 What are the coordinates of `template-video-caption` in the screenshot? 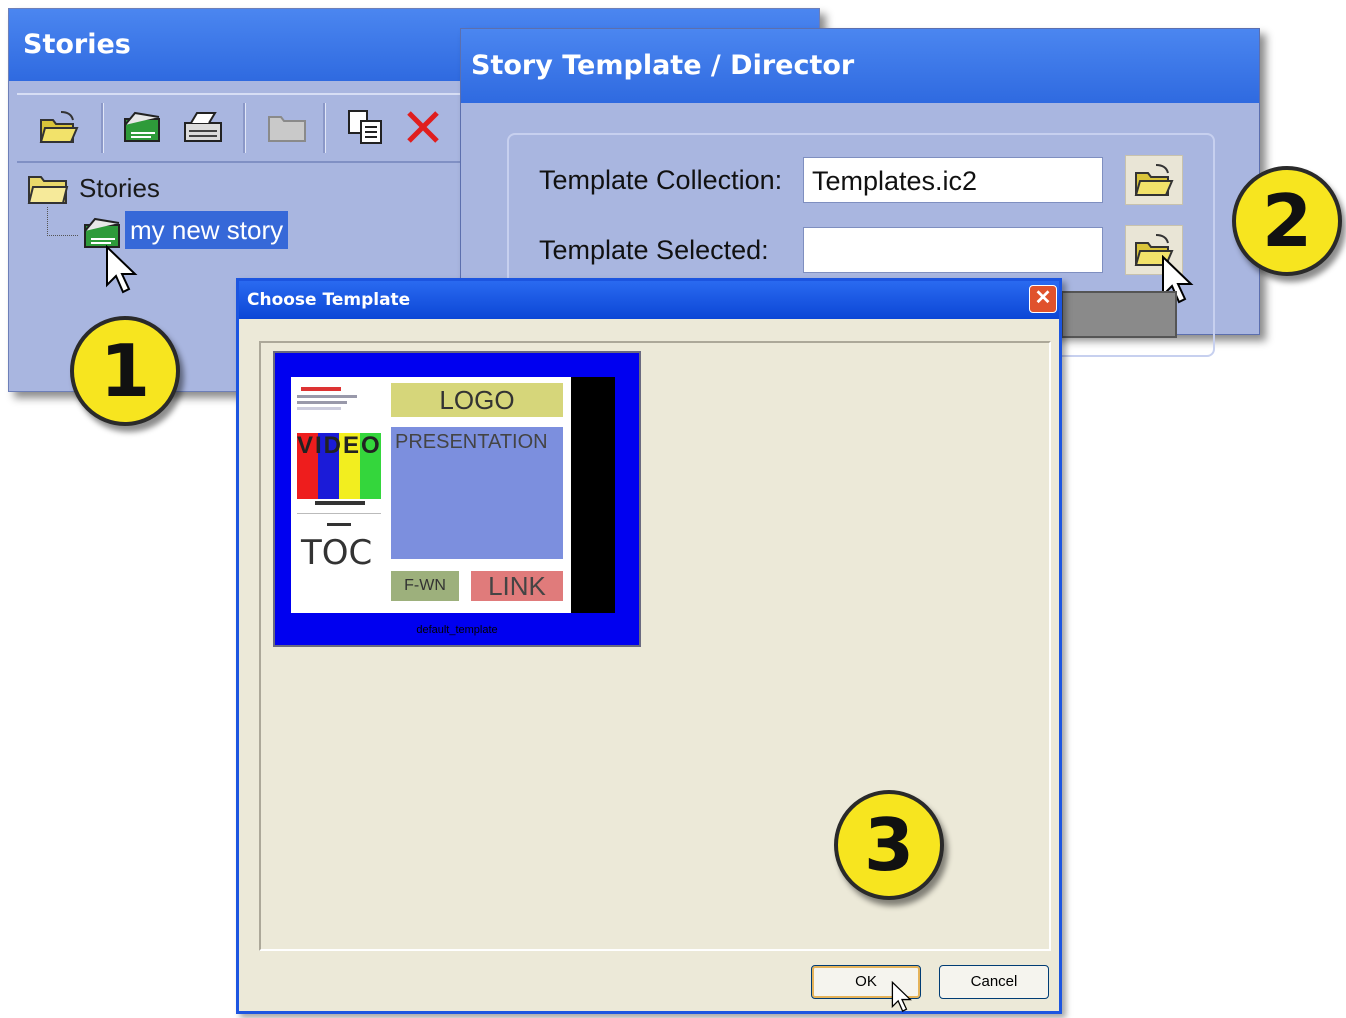 It's located at (340, 503).